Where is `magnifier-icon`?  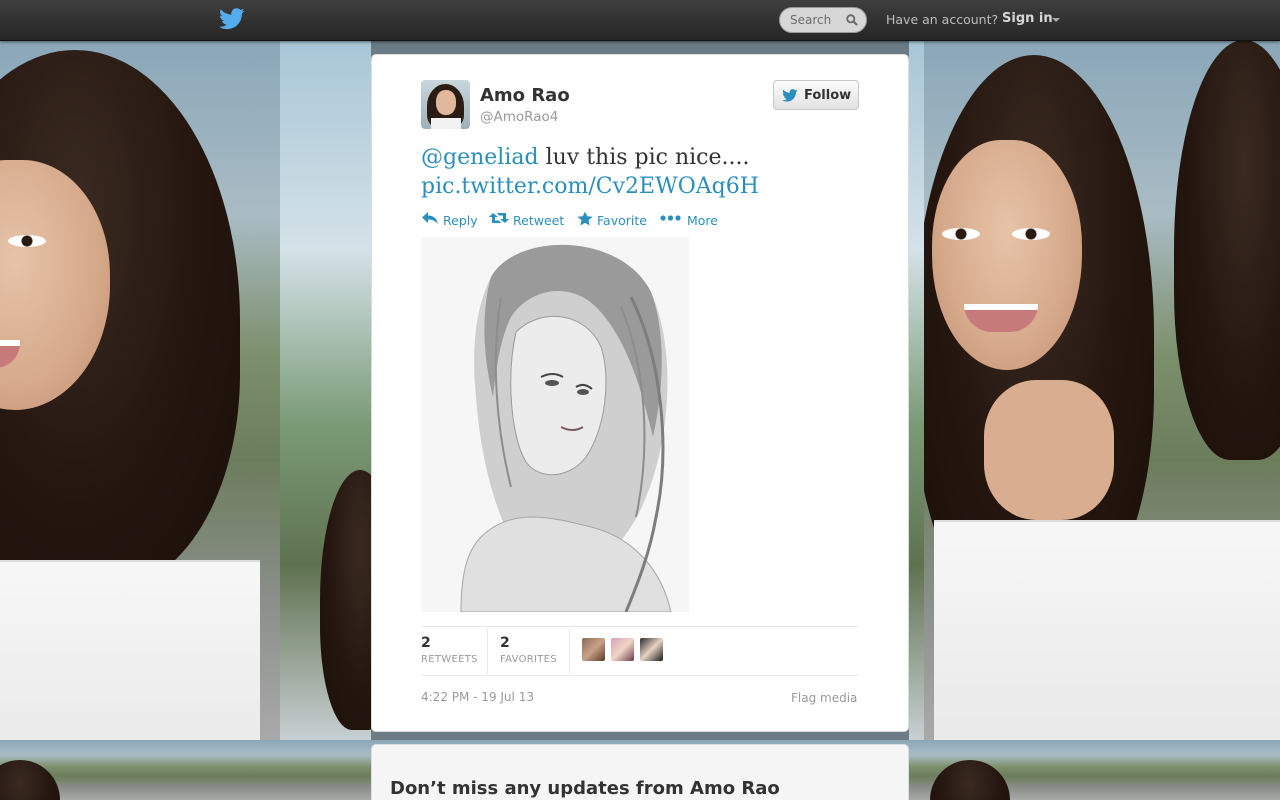 magnifier-icon is located at coordinates (852, 20).